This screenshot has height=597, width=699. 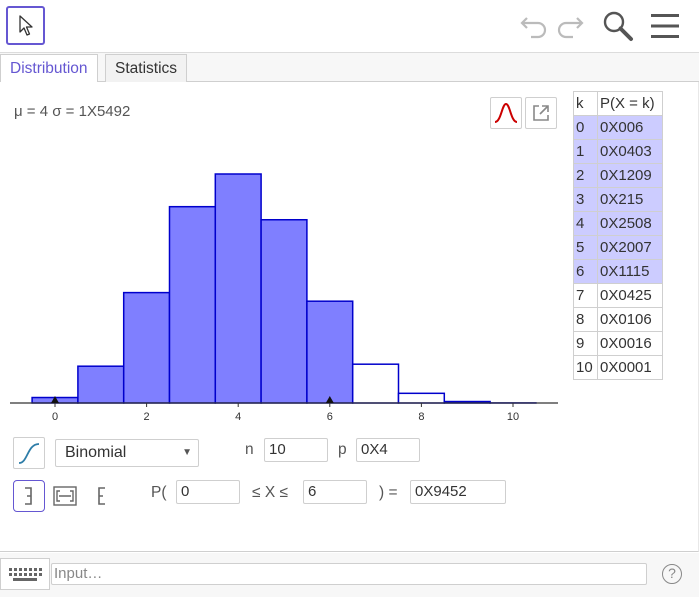 I want to click on lower-bound-input: 0, so click(x=208, y=492).